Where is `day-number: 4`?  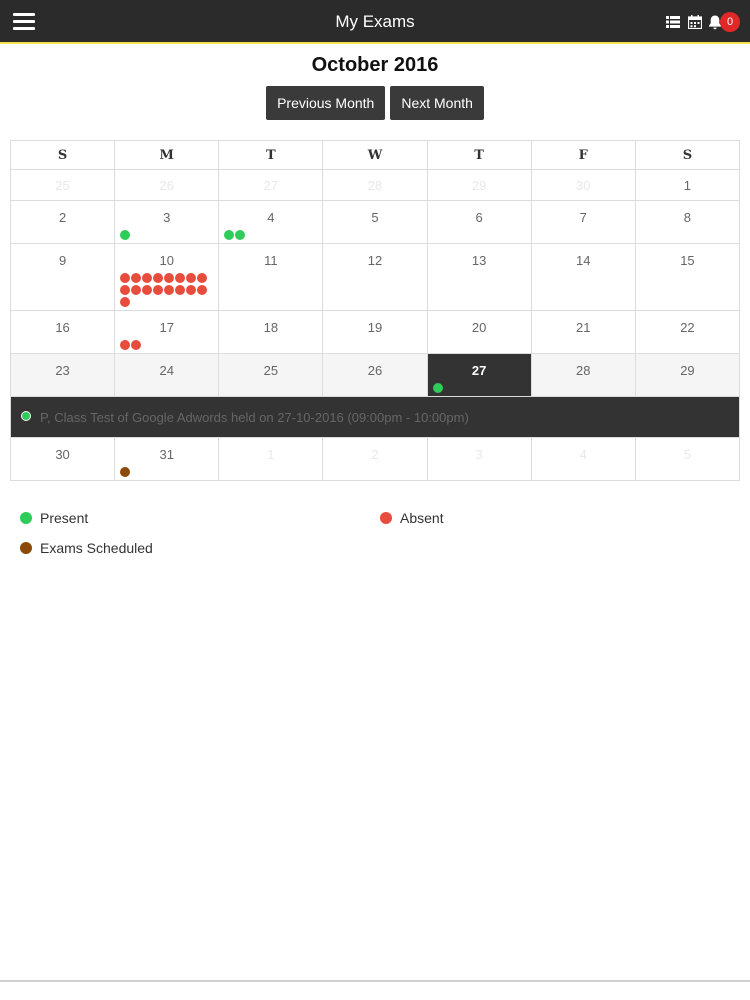 day-number: 4 is located at coordinates (583, 454).